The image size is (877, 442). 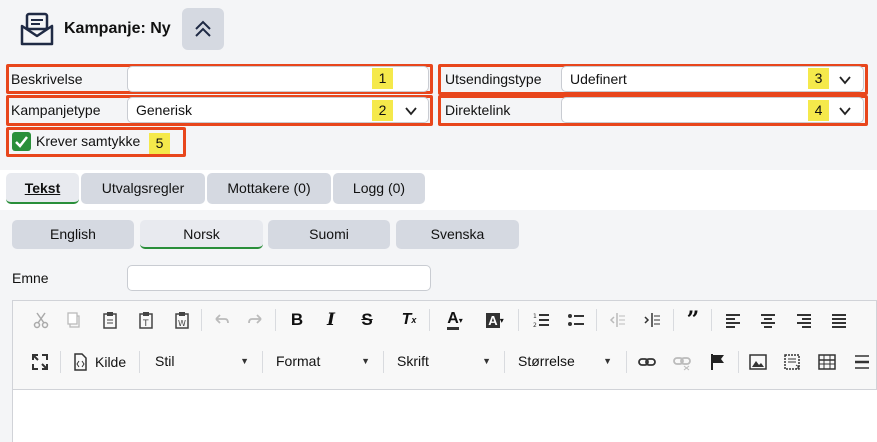 What do you see at coordinates (718, 362) in the screenshot?
I see `anchor-flag-icon` at bounding box center [718, 362].